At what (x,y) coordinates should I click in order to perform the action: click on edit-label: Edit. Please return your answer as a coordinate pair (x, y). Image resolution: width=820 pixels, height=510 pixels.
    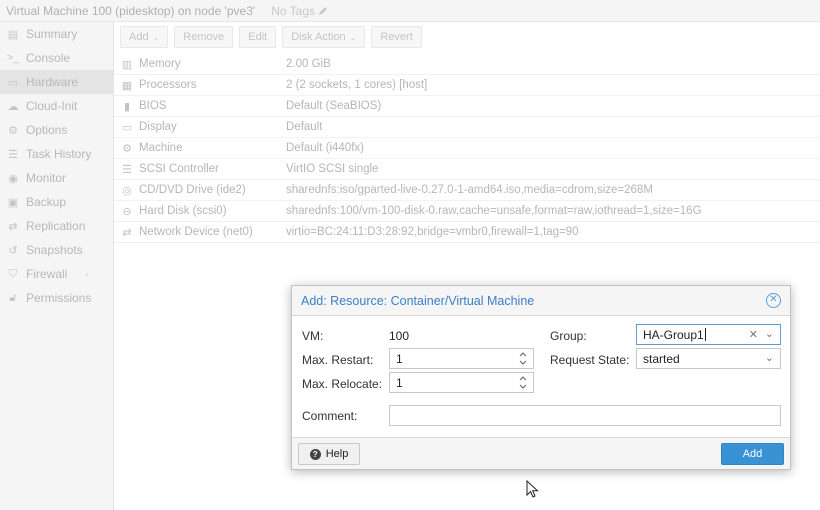
    Looking at the image, I should click on (258, 37).